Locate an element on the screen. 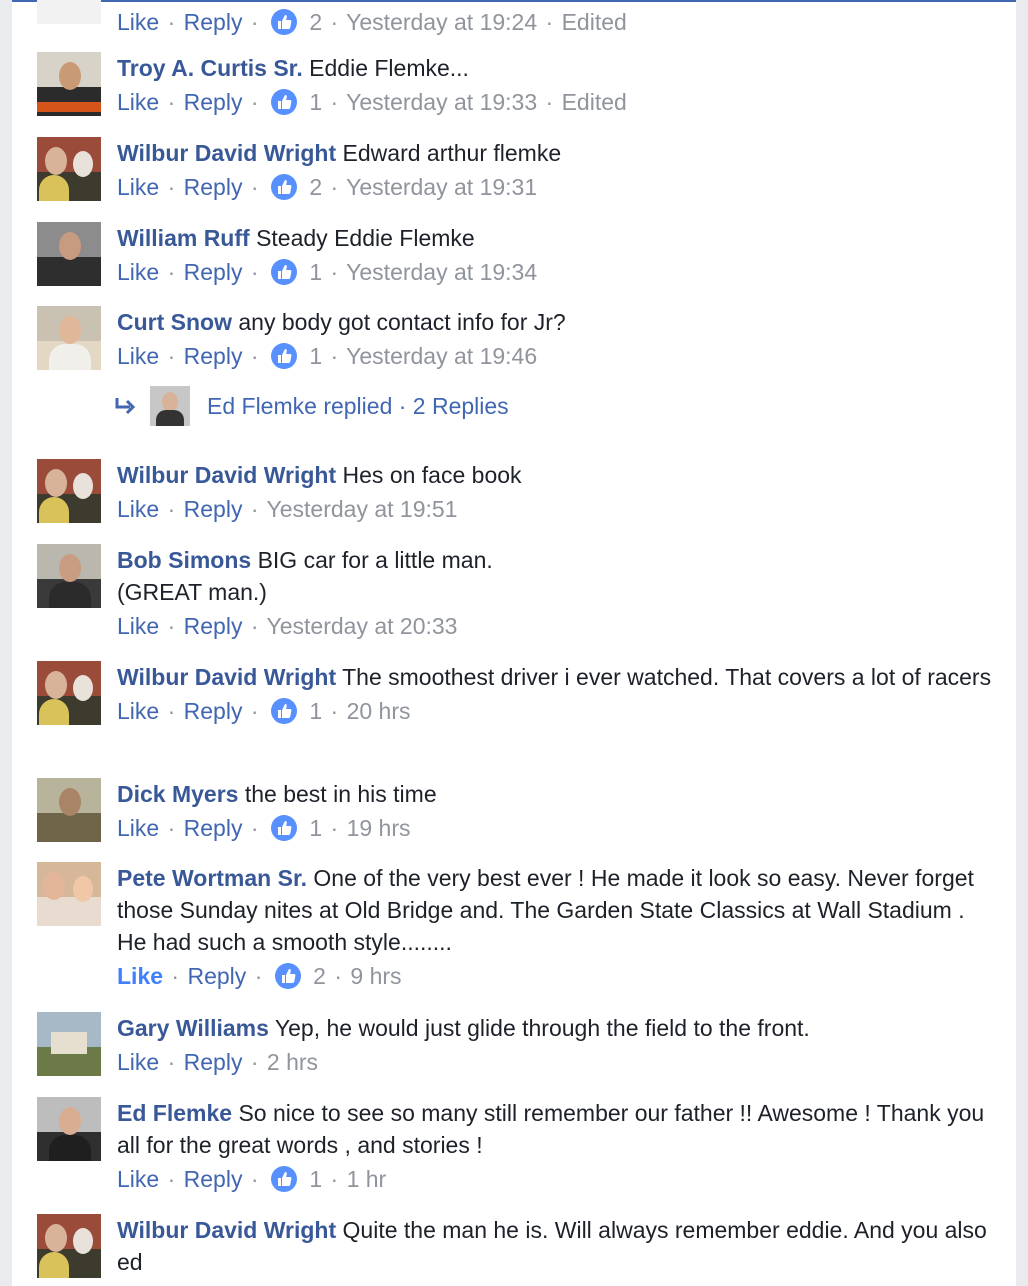 The width and height of the screenshot is (1028, 1286). timestamp: 19 hrs is located at coordinates (379, 828).